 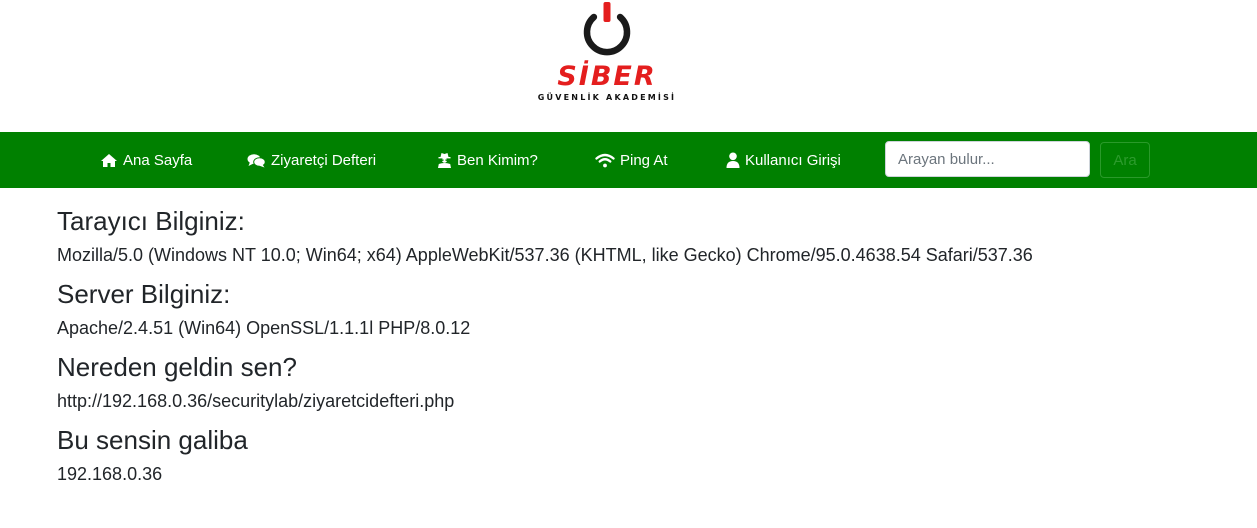 I want to click on ip-value: 192.168.0.36, so click(x=110, y=474).